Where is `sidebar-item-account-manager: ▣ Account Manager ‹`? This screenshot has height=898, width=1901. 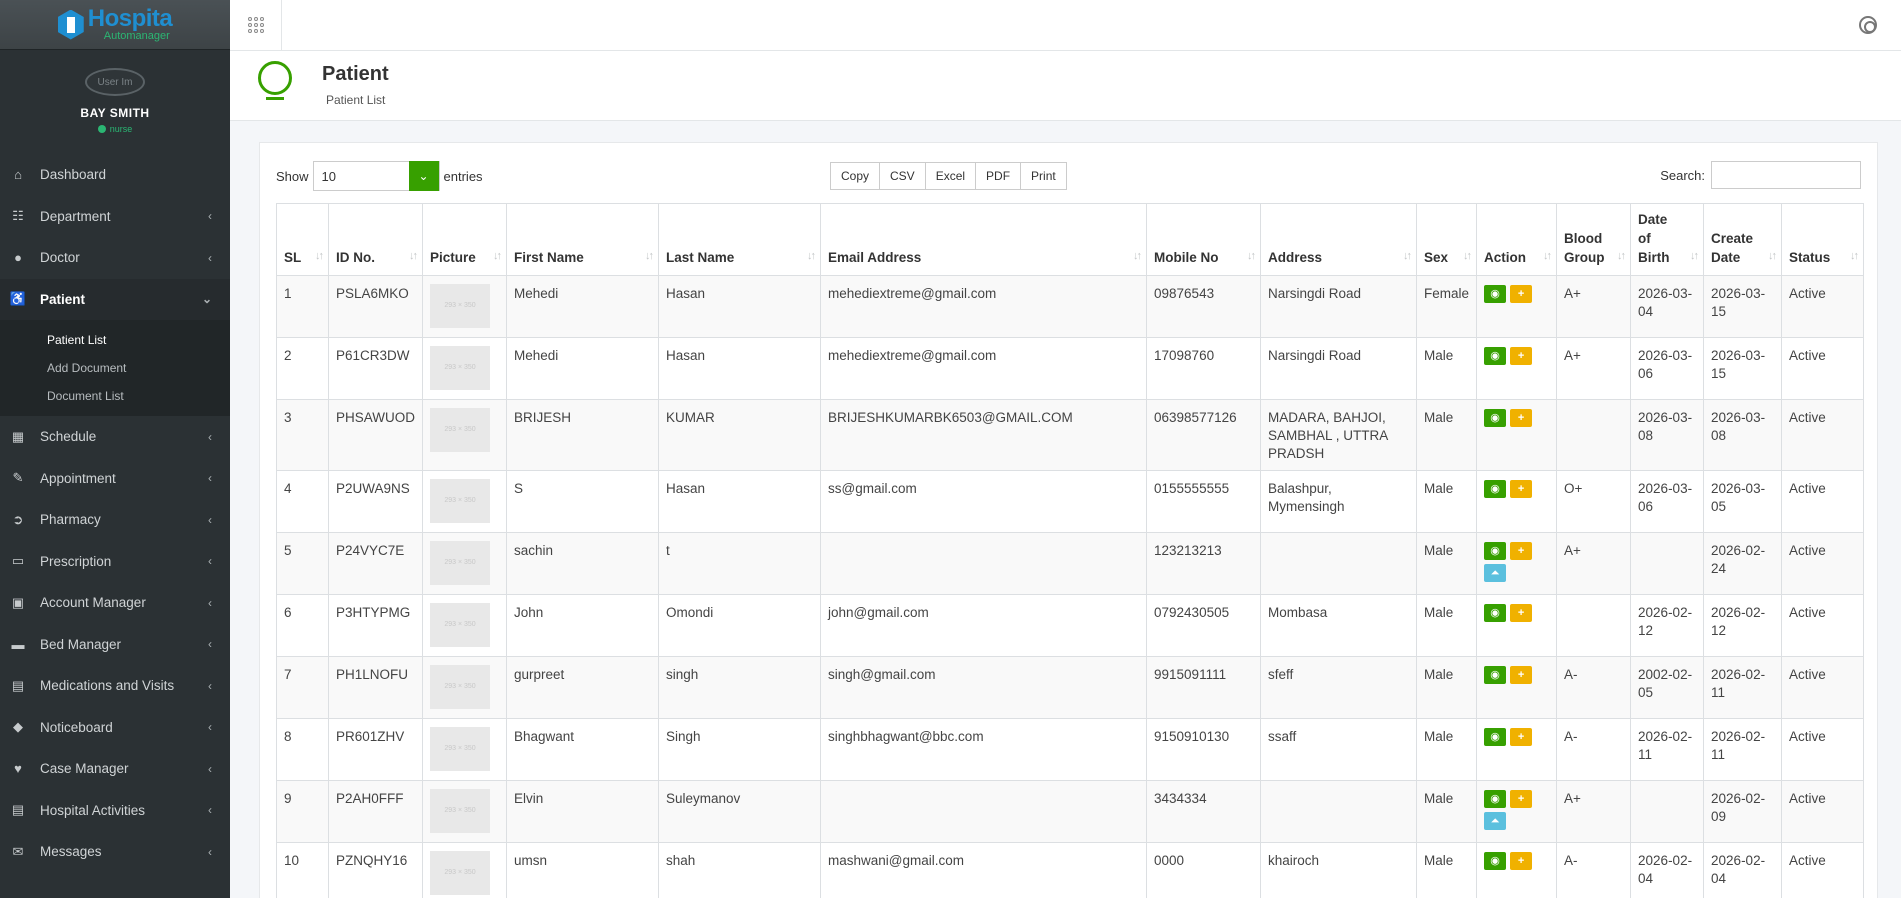
sidebar-item-account-manager: ▣ Account Manager ‹ is located at coordinates (115, 603).